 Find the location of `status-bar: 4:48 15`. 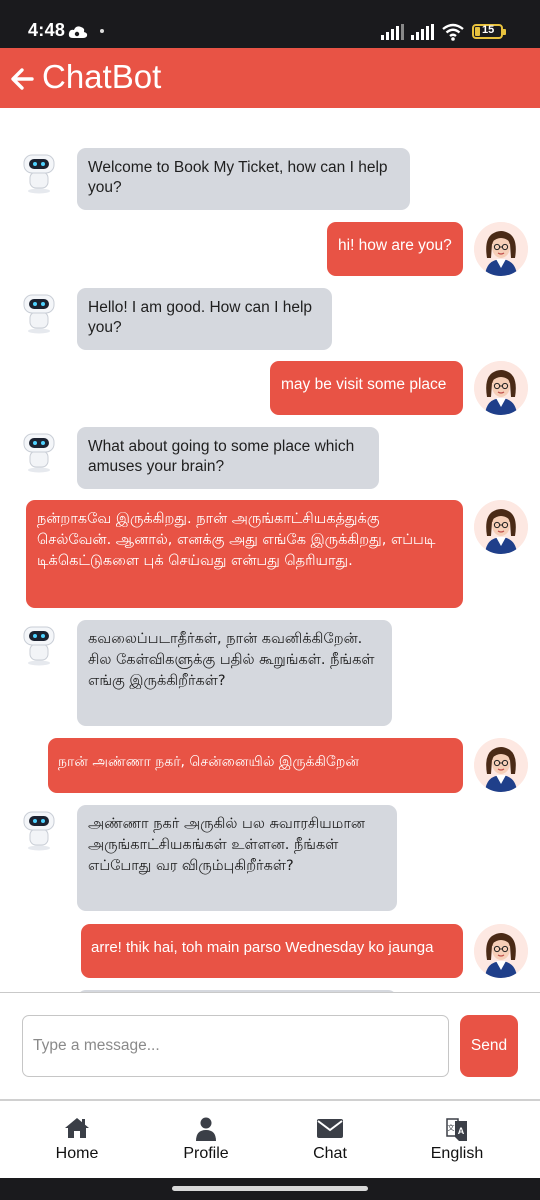

status-bar: 4:48 15 is located at coordinates (270, 24).